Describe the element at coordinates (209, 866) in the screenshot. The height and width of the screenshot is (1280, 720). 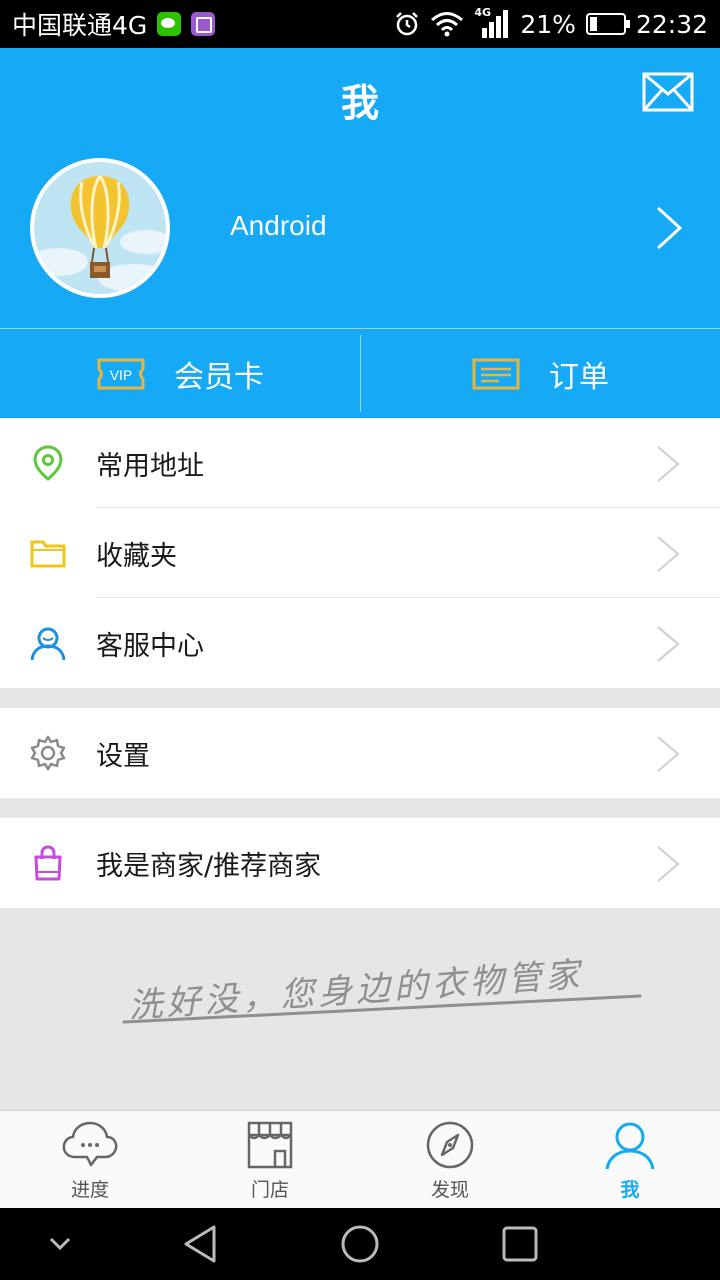
I see `menu-label: 我是商家/推荐商家` at that location.